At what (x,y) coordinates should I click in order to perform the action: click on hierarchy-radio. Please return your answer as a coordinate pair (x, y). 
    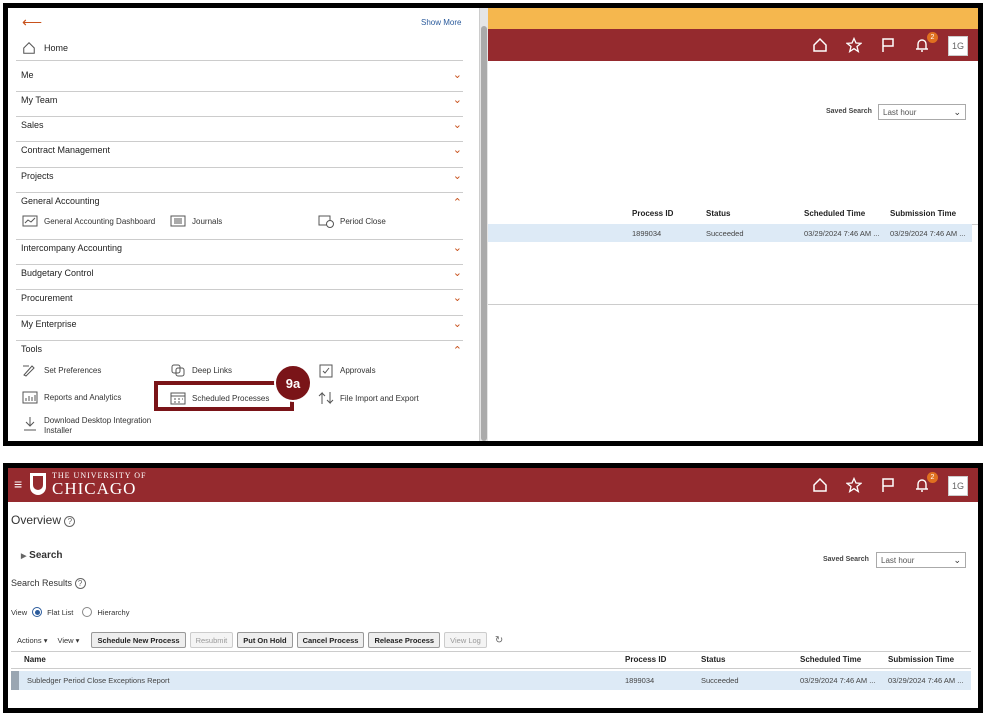
    Looking at the image, I should click on (87, 612).